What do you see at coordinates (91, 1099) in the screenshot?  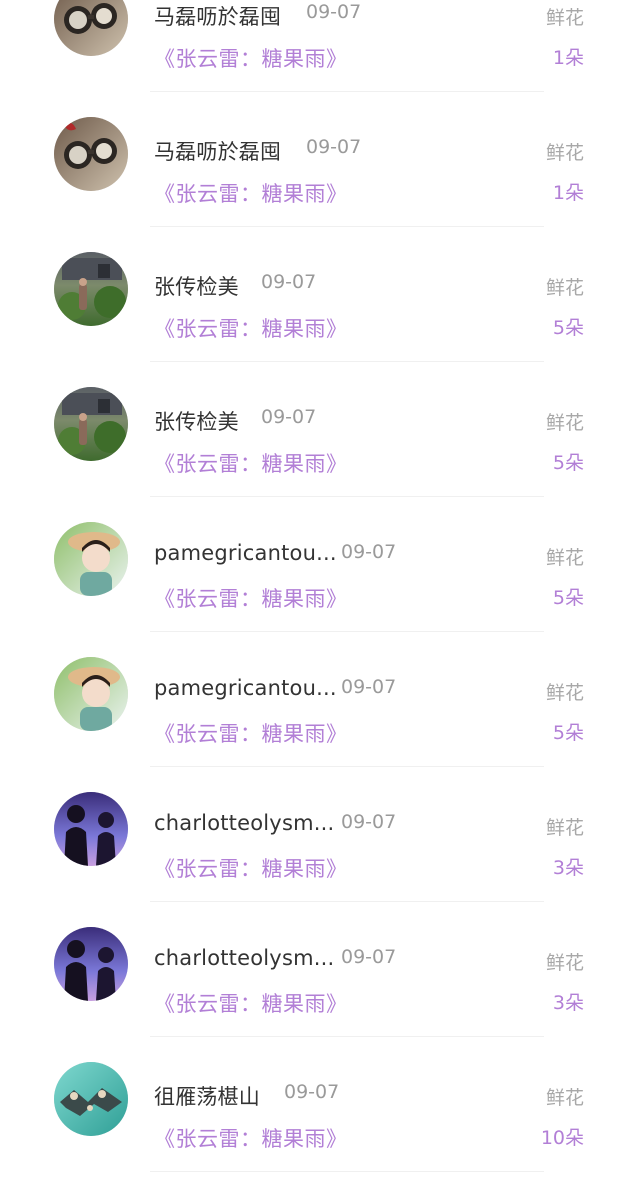 I see `teal-pattern-avatar` at bounding box center [91, 1099].